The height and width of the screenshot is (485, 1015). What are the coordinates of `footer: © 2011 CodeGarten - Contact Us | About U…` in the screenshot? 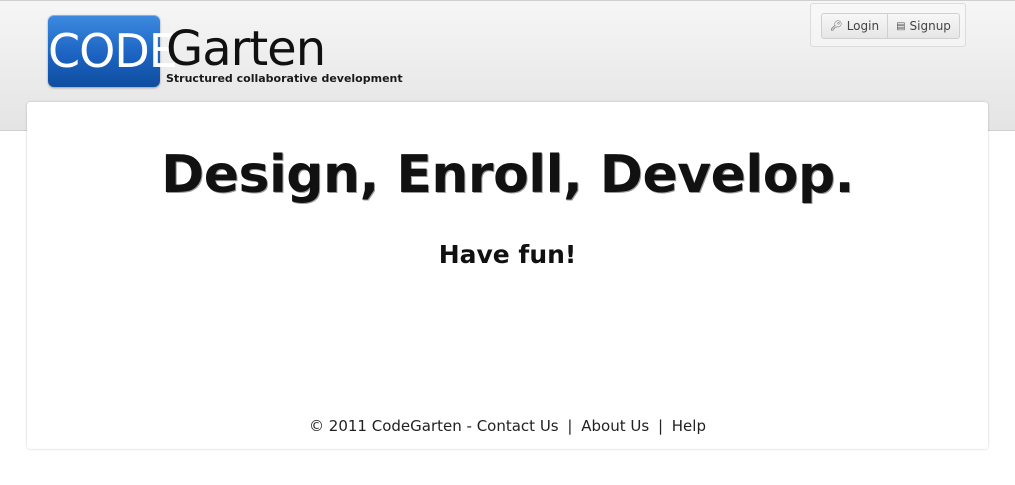 It's located at (507, 426).